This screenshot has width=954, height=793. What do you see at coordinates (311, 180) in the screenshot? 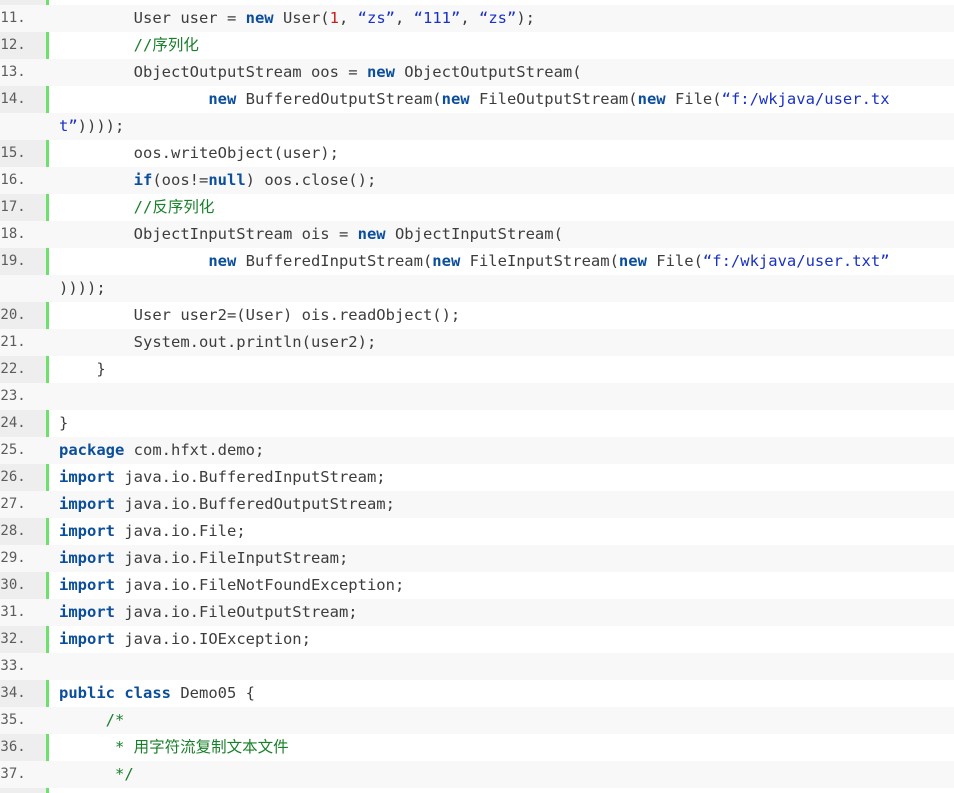
I see `code-token: ) oos.close();` at bounding box center [311, 180].